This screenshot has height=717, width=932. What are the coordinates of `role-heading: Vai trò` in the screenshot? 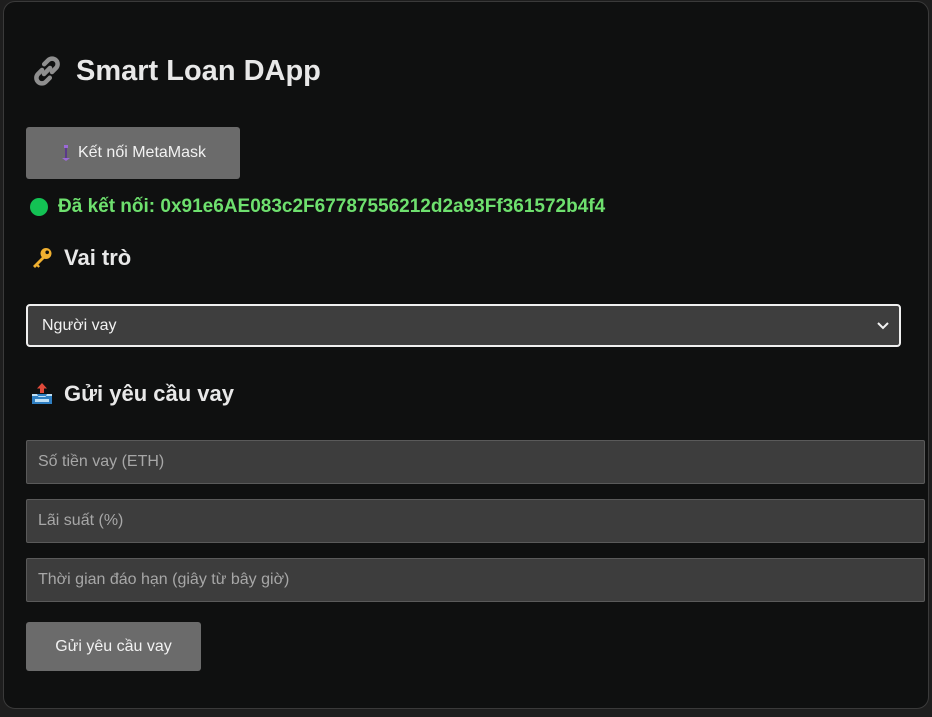 It's located at (98, 257).